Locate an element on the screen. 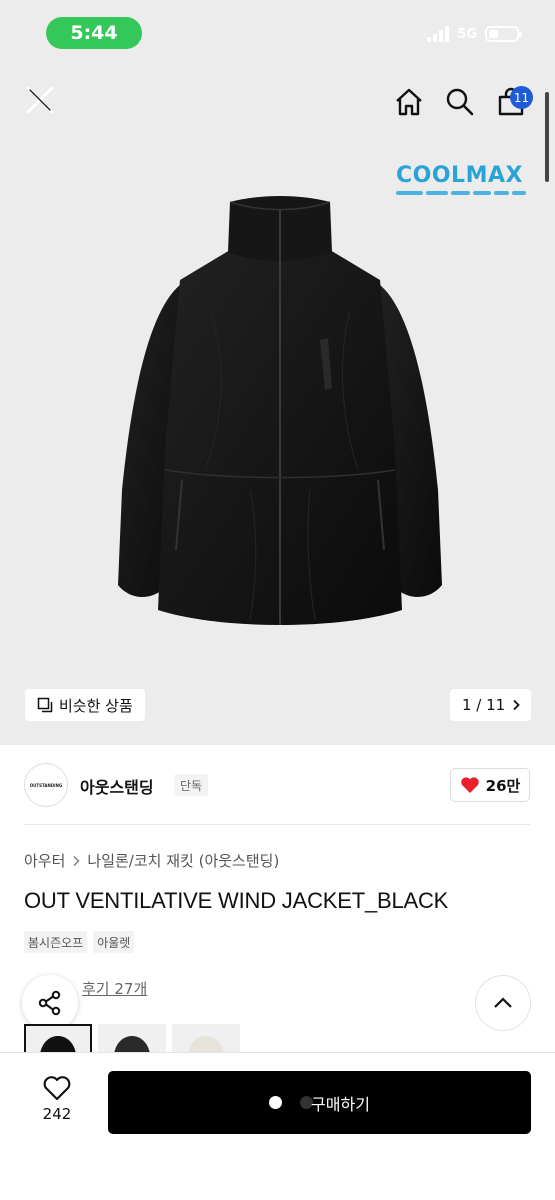 This screenshot has width=555, height=1200. status-time: 5:44 is located at coordinates (94, 33).